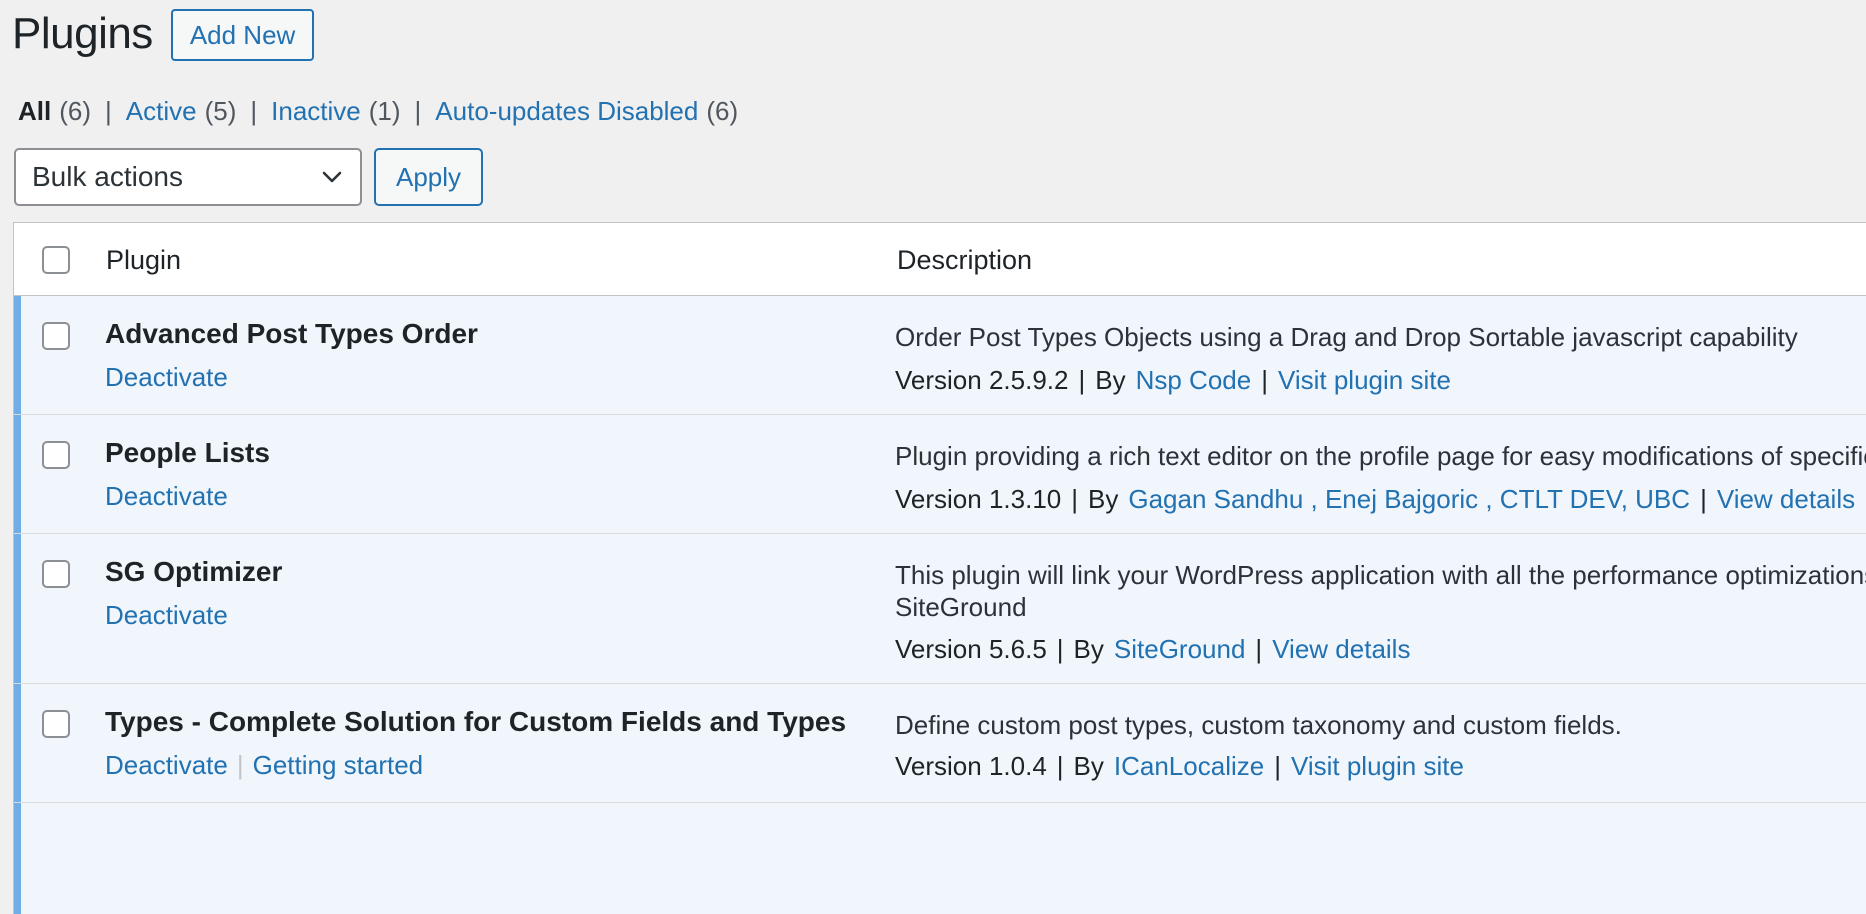 This screenshot has height=914, width=1866. What do you see at coordinates (971, 649) in the screenshot?
I see `plugin-version: Version 5.6.5` at bounding box center [971, 649].